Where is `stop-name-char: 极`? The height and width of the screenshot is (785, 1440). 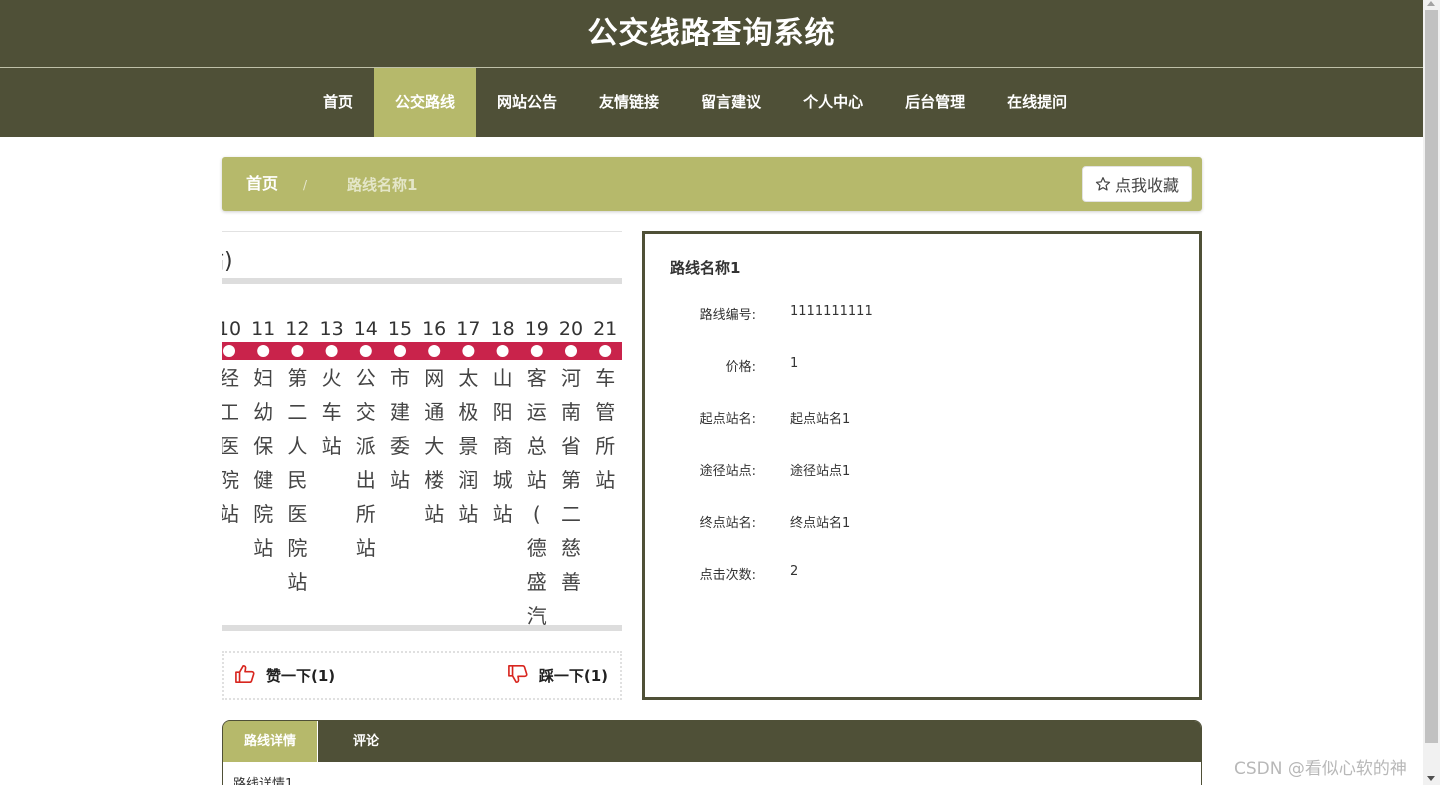 stop-name-char: 极 is located at coordinates (468, 412).